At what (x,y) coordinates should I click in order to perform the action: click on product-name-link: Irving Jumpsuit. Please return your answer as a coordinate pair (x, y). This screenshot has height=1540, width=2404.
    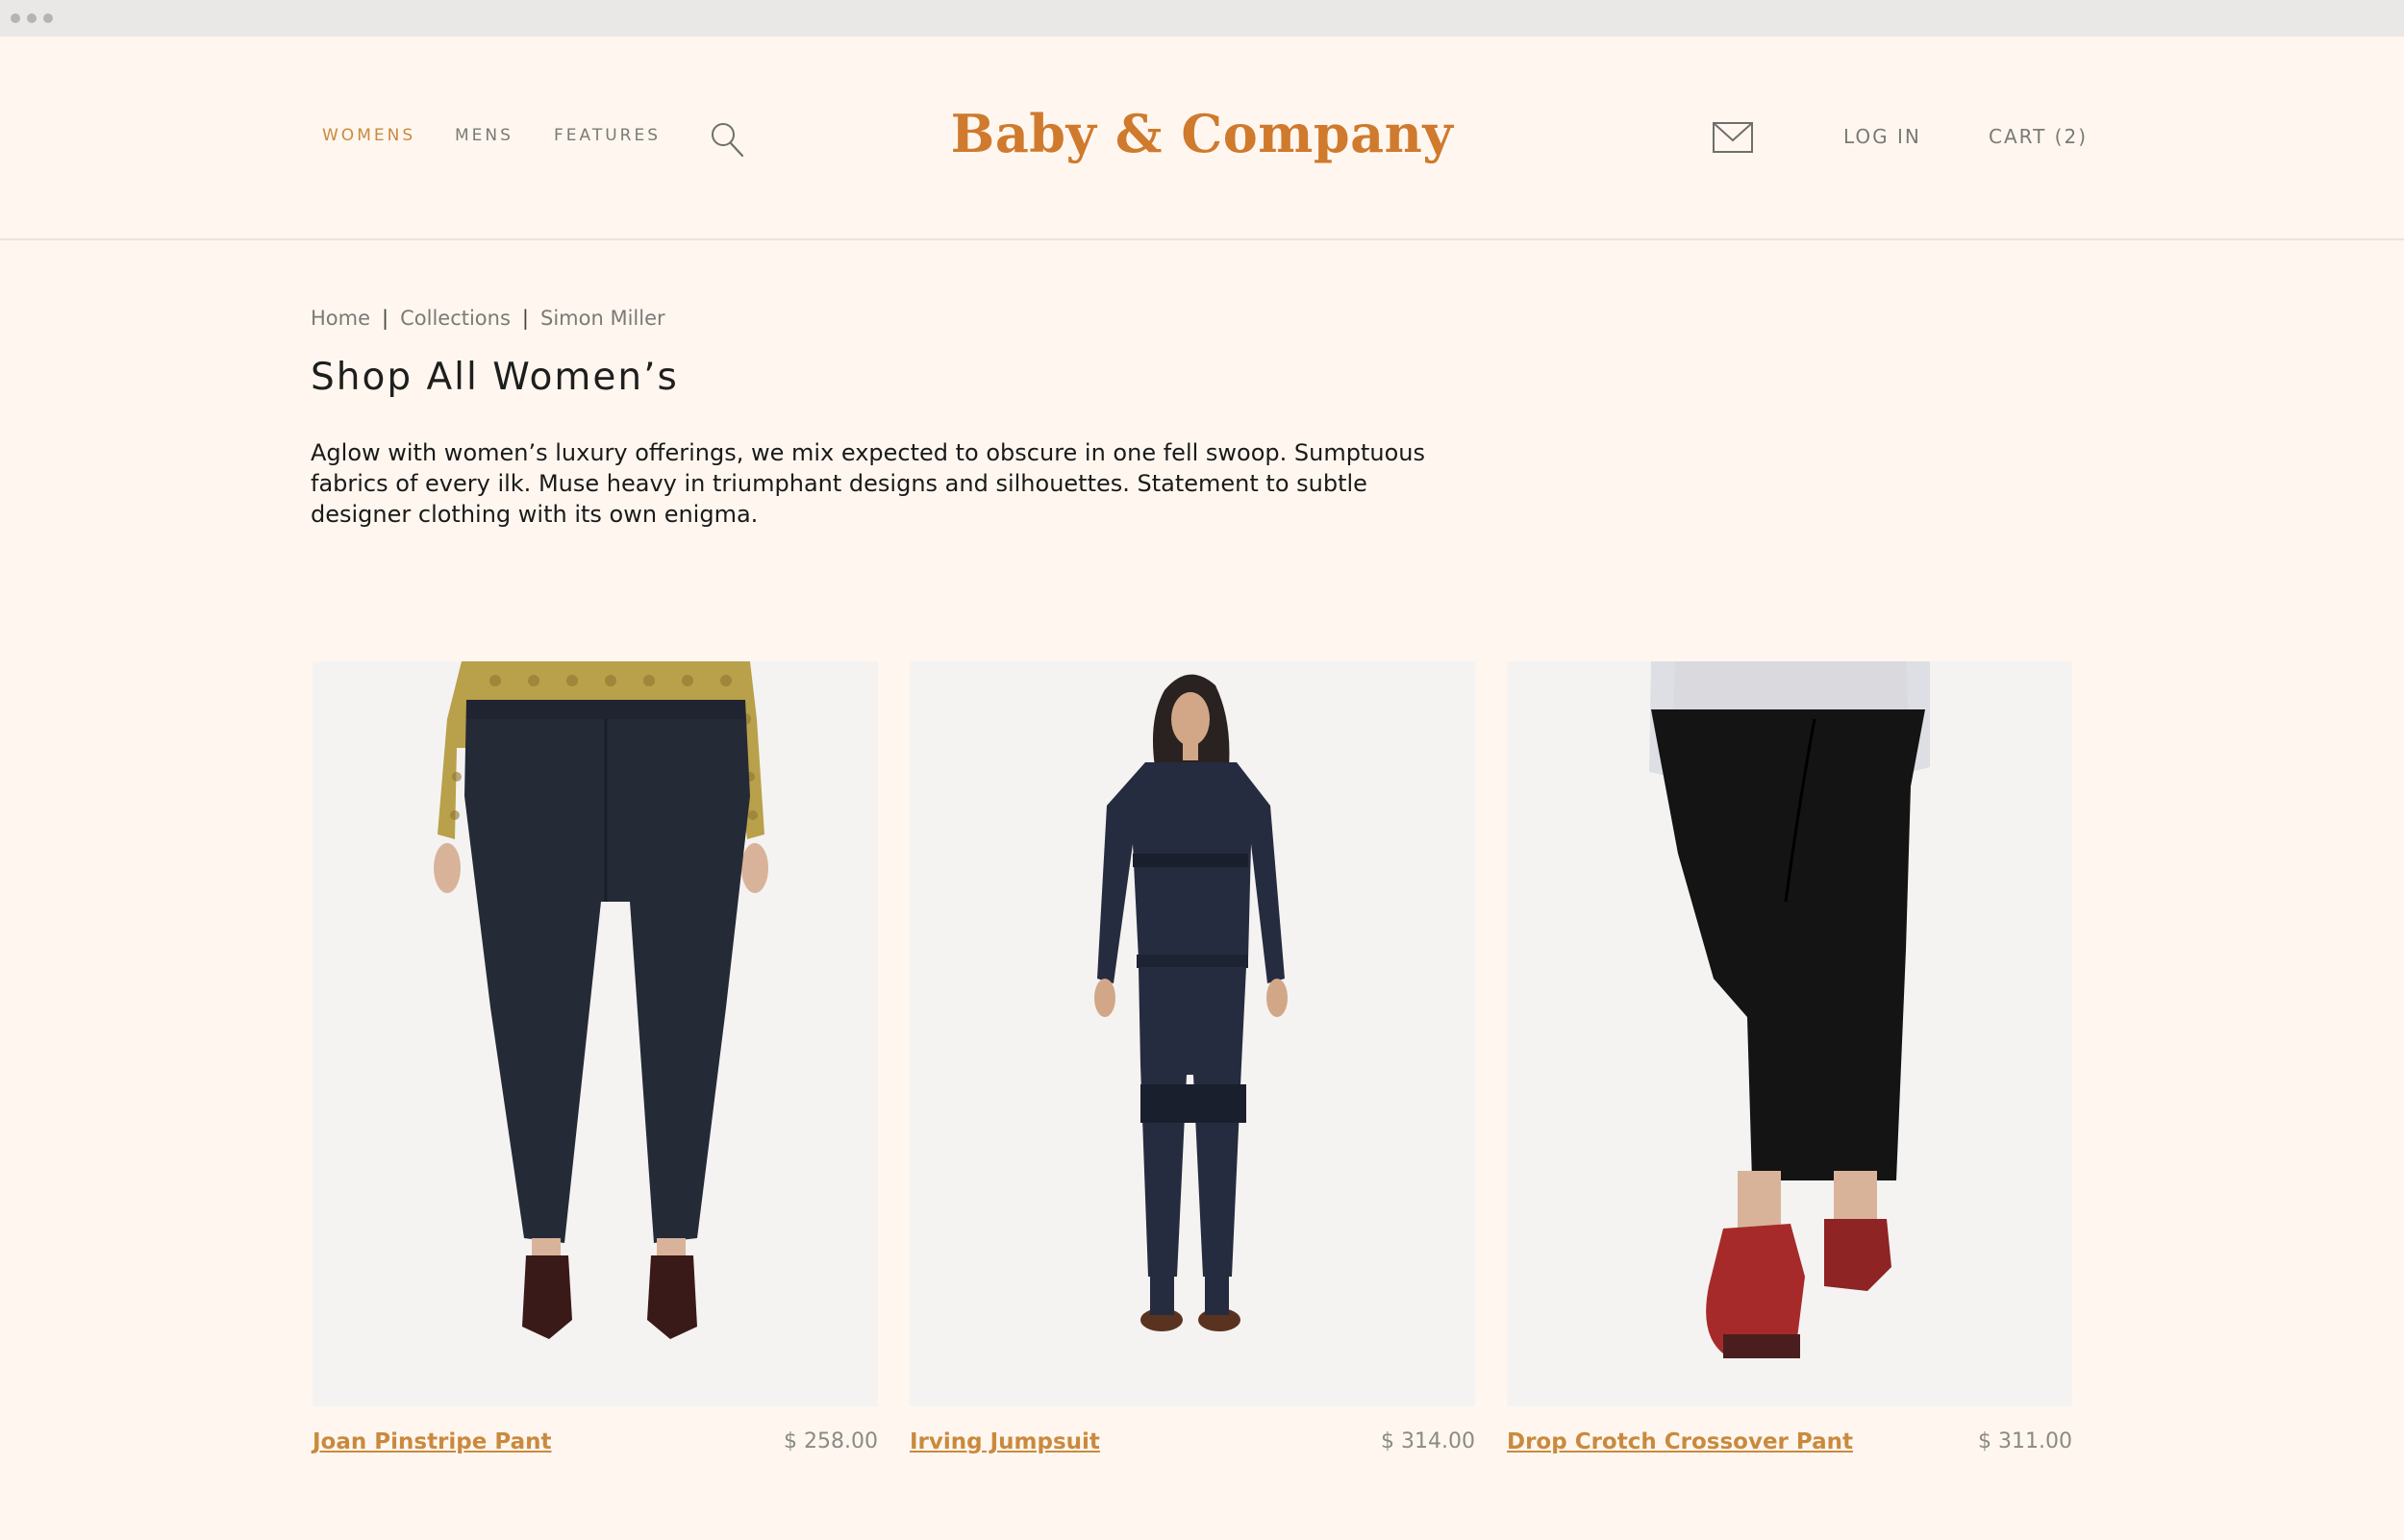
    Looking at the image, I should click on (1005, 1441).